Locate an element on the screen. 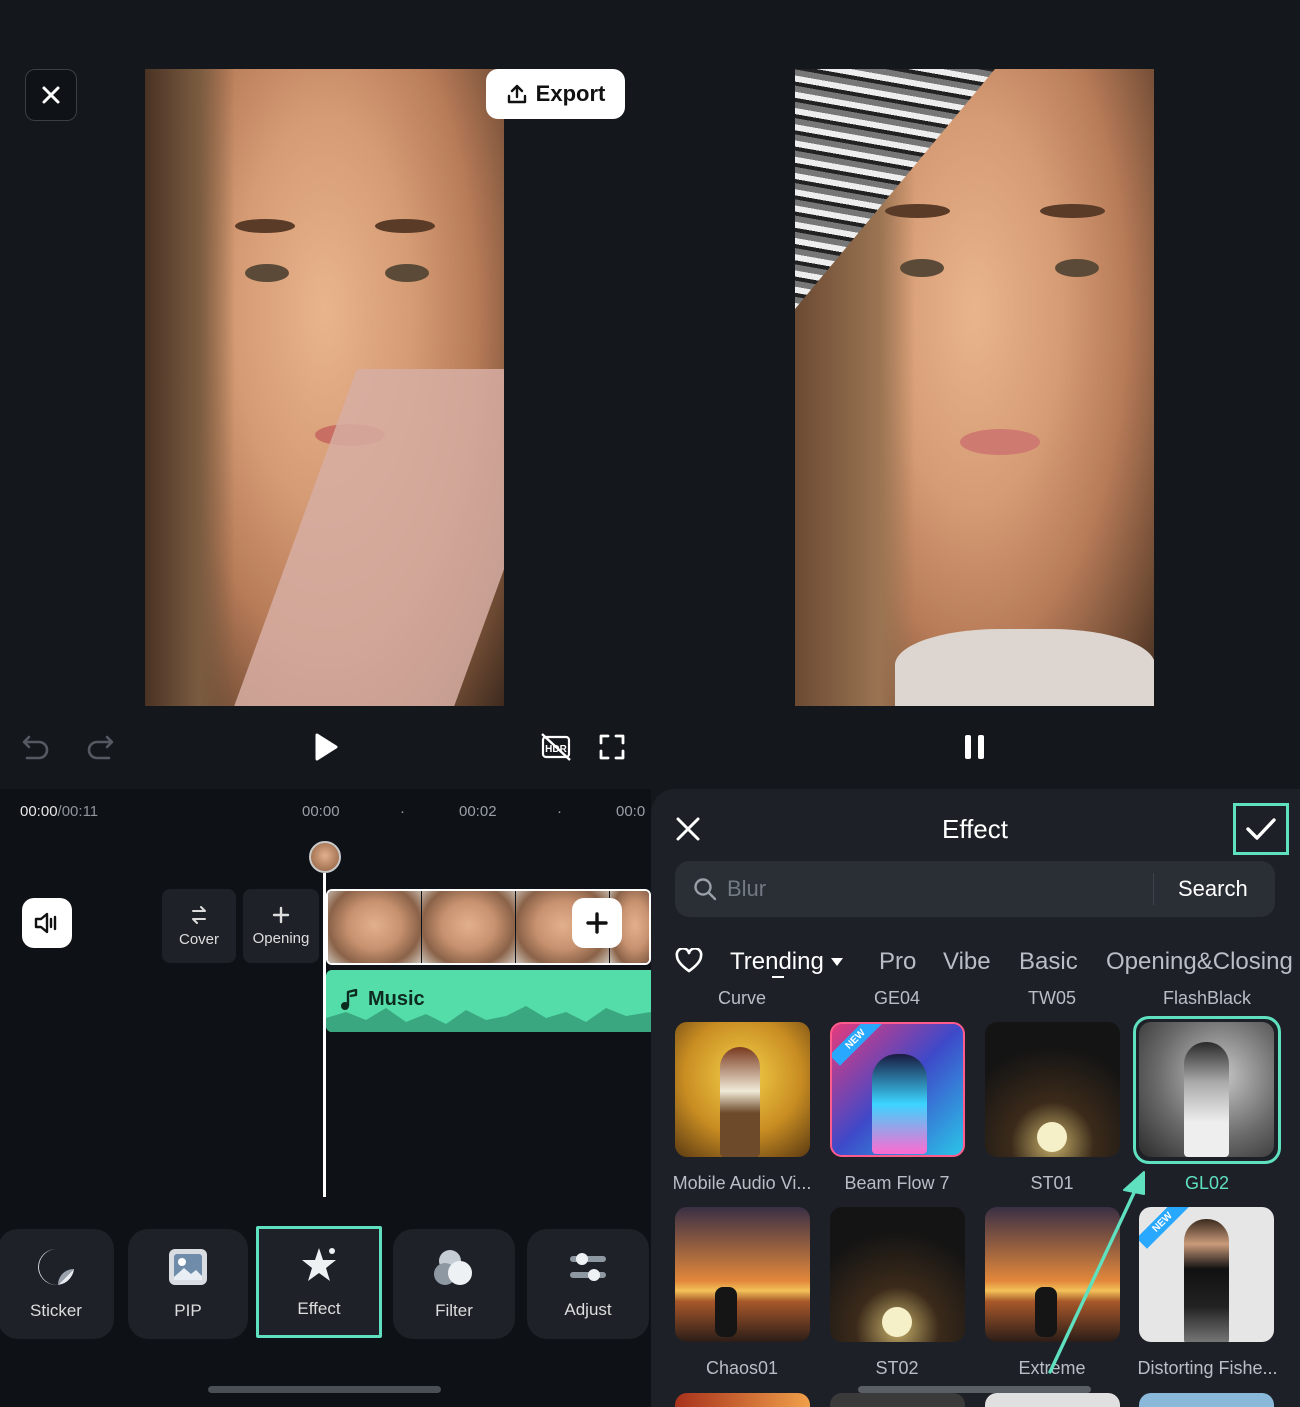 The width and height of the screenshot is (1300, 1407). undo-icon is located at coordinates (35, 747).